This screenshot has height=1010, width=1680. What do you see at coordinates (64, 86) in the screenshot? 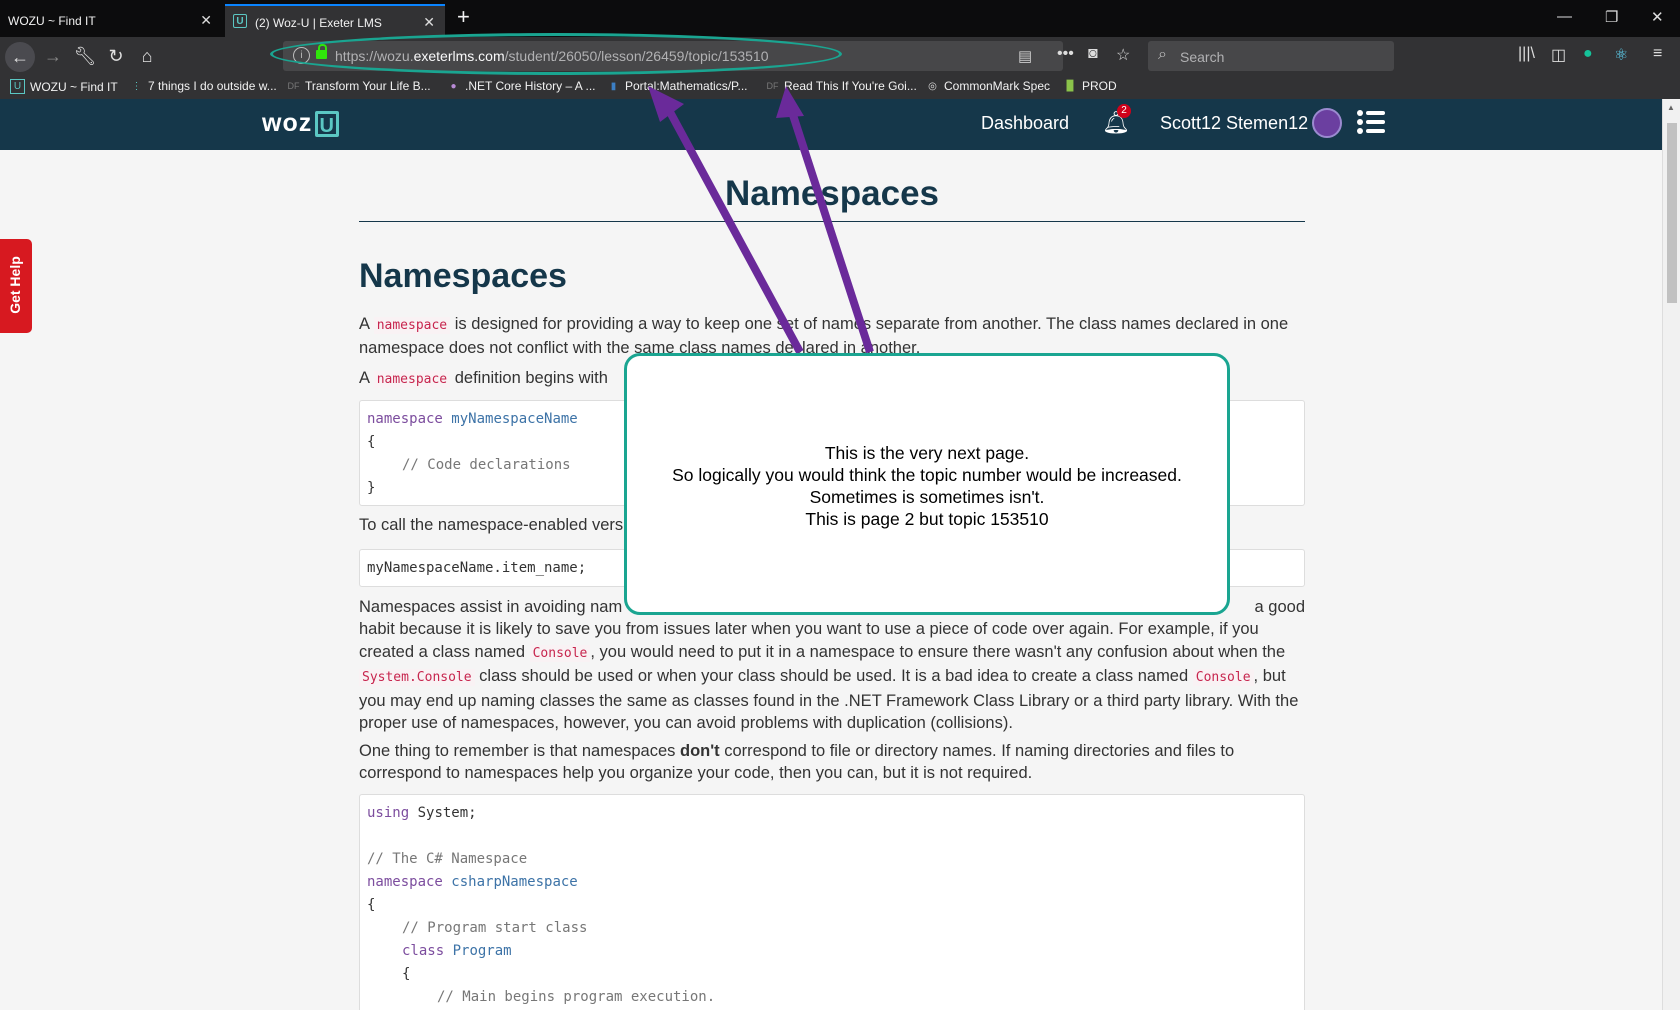
I see `bookmark-item: U WOZU ~ Find IT` at bounding box center [64, 86].